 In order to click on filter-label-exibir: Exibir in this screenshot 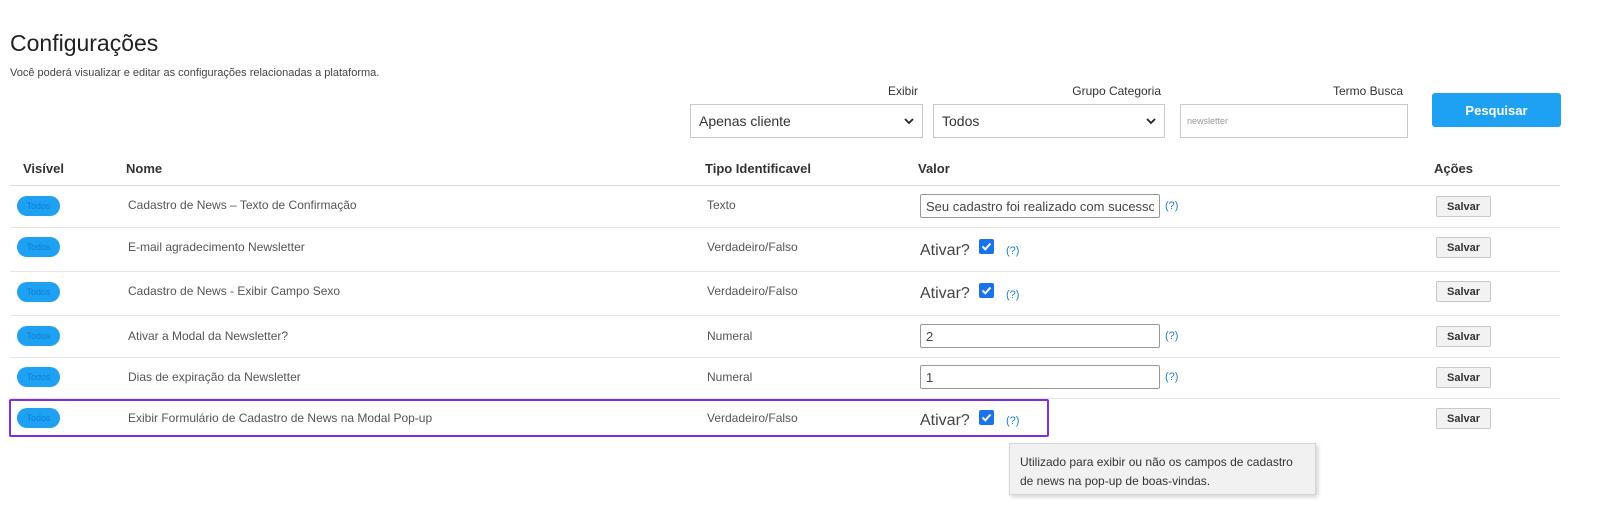, I will do `click(902, 91)`.